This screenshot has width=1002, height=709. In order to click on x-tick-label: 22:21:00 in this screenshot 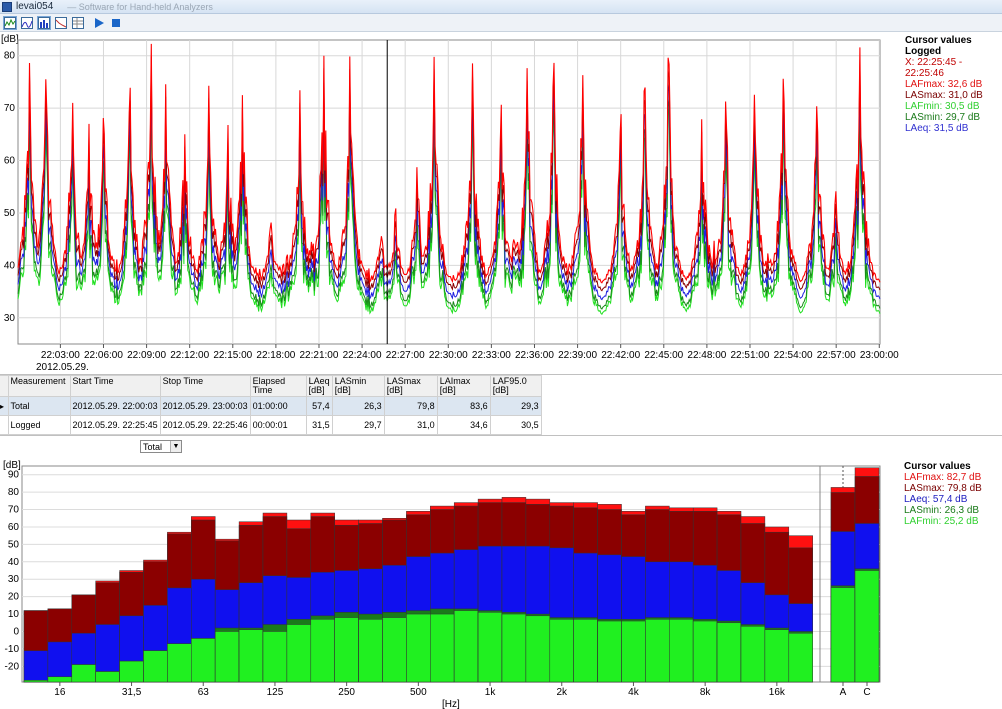, I will do `click(319, 355)`.